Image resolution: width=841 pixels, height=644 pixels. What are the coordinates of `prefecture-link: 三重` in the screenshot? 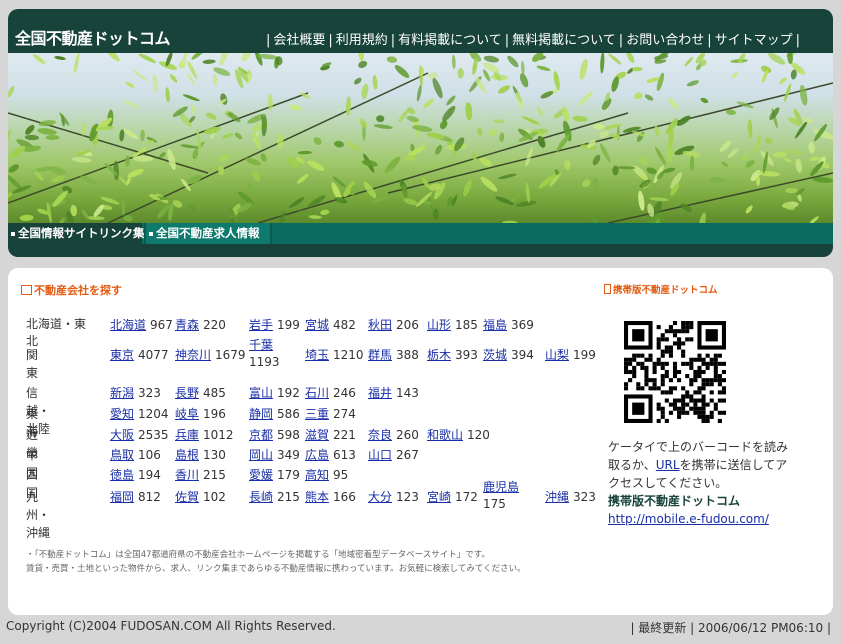 It's located at (317, 414).